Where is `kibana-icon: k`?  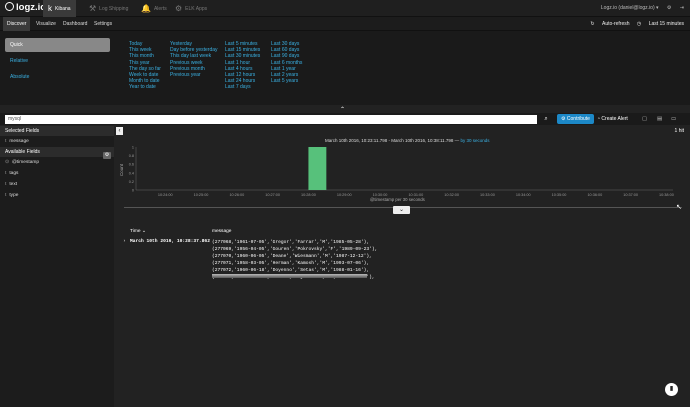 kibana-icon: k is located at coordinates (50, 8).